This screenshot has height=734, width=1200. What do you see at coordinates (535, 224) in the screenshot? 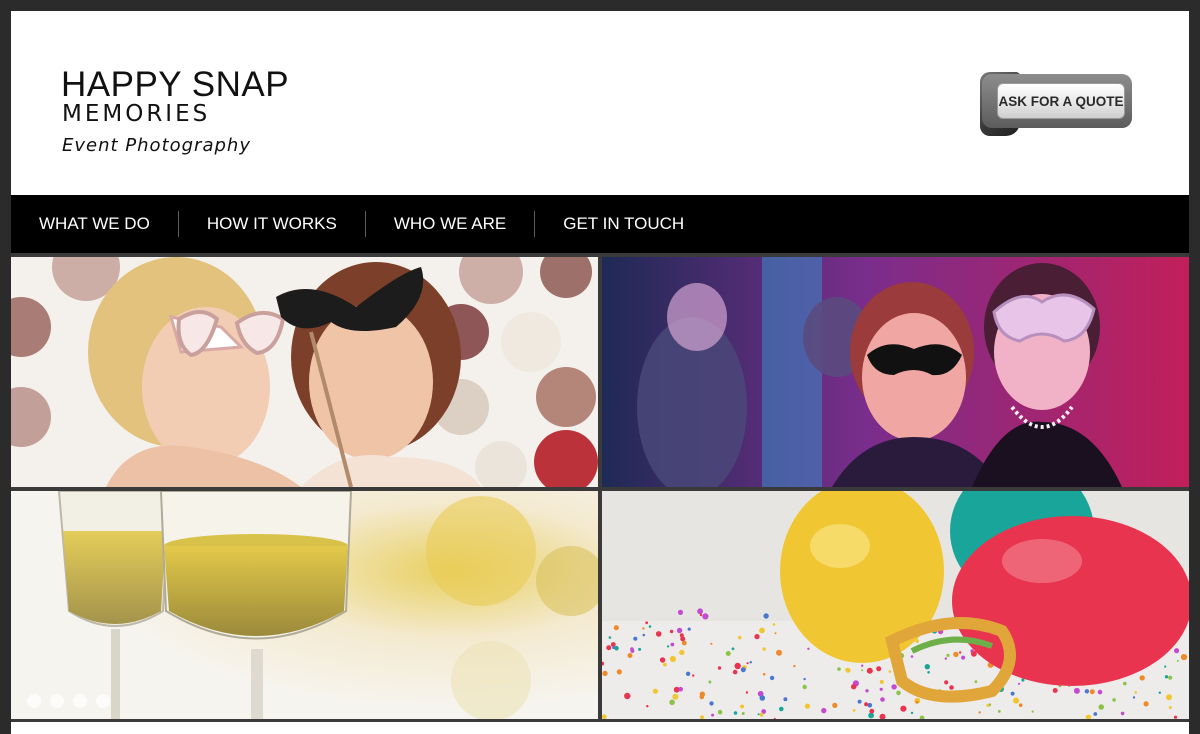
I see `nav-divider` at bounding box center [535, 224].